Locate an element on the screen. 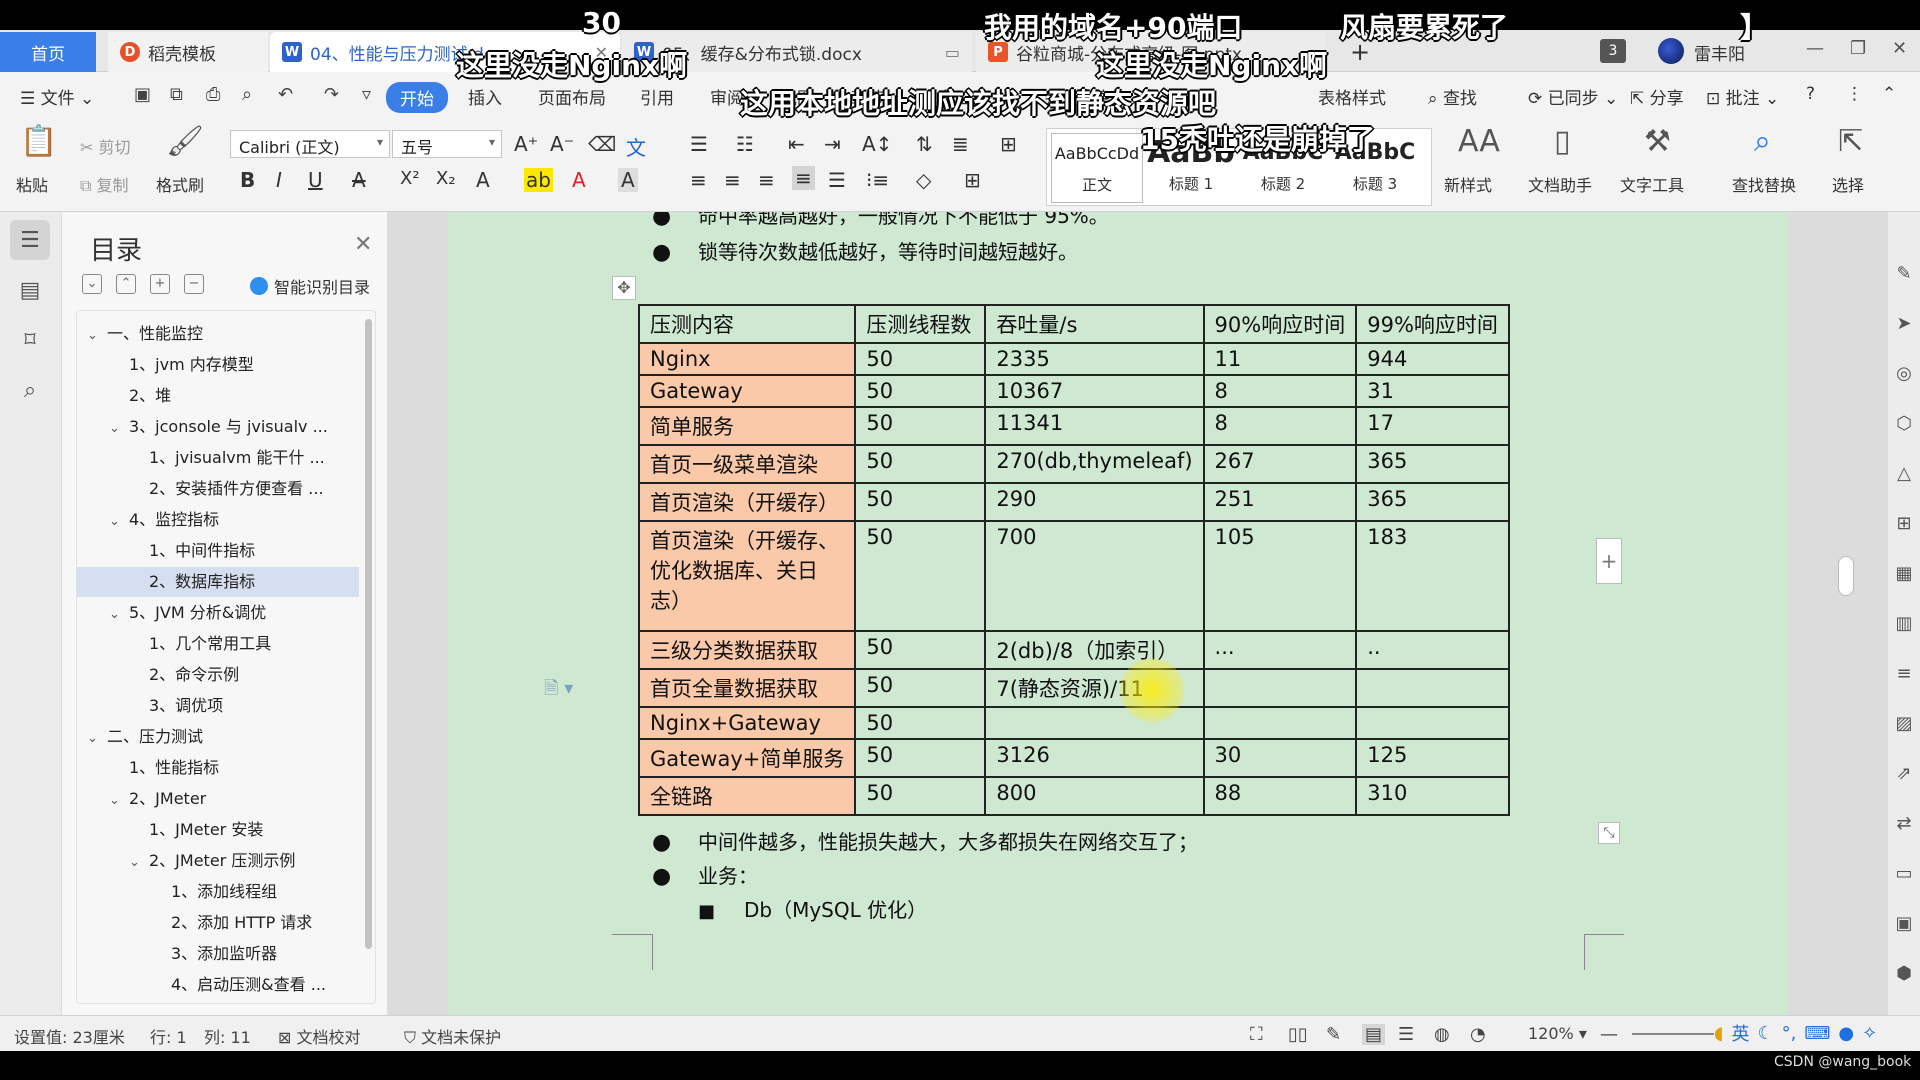 Image resolution: width=1920 pixels, height=1080 pixels. bold-icon: B is located at coordinates (247, 180).